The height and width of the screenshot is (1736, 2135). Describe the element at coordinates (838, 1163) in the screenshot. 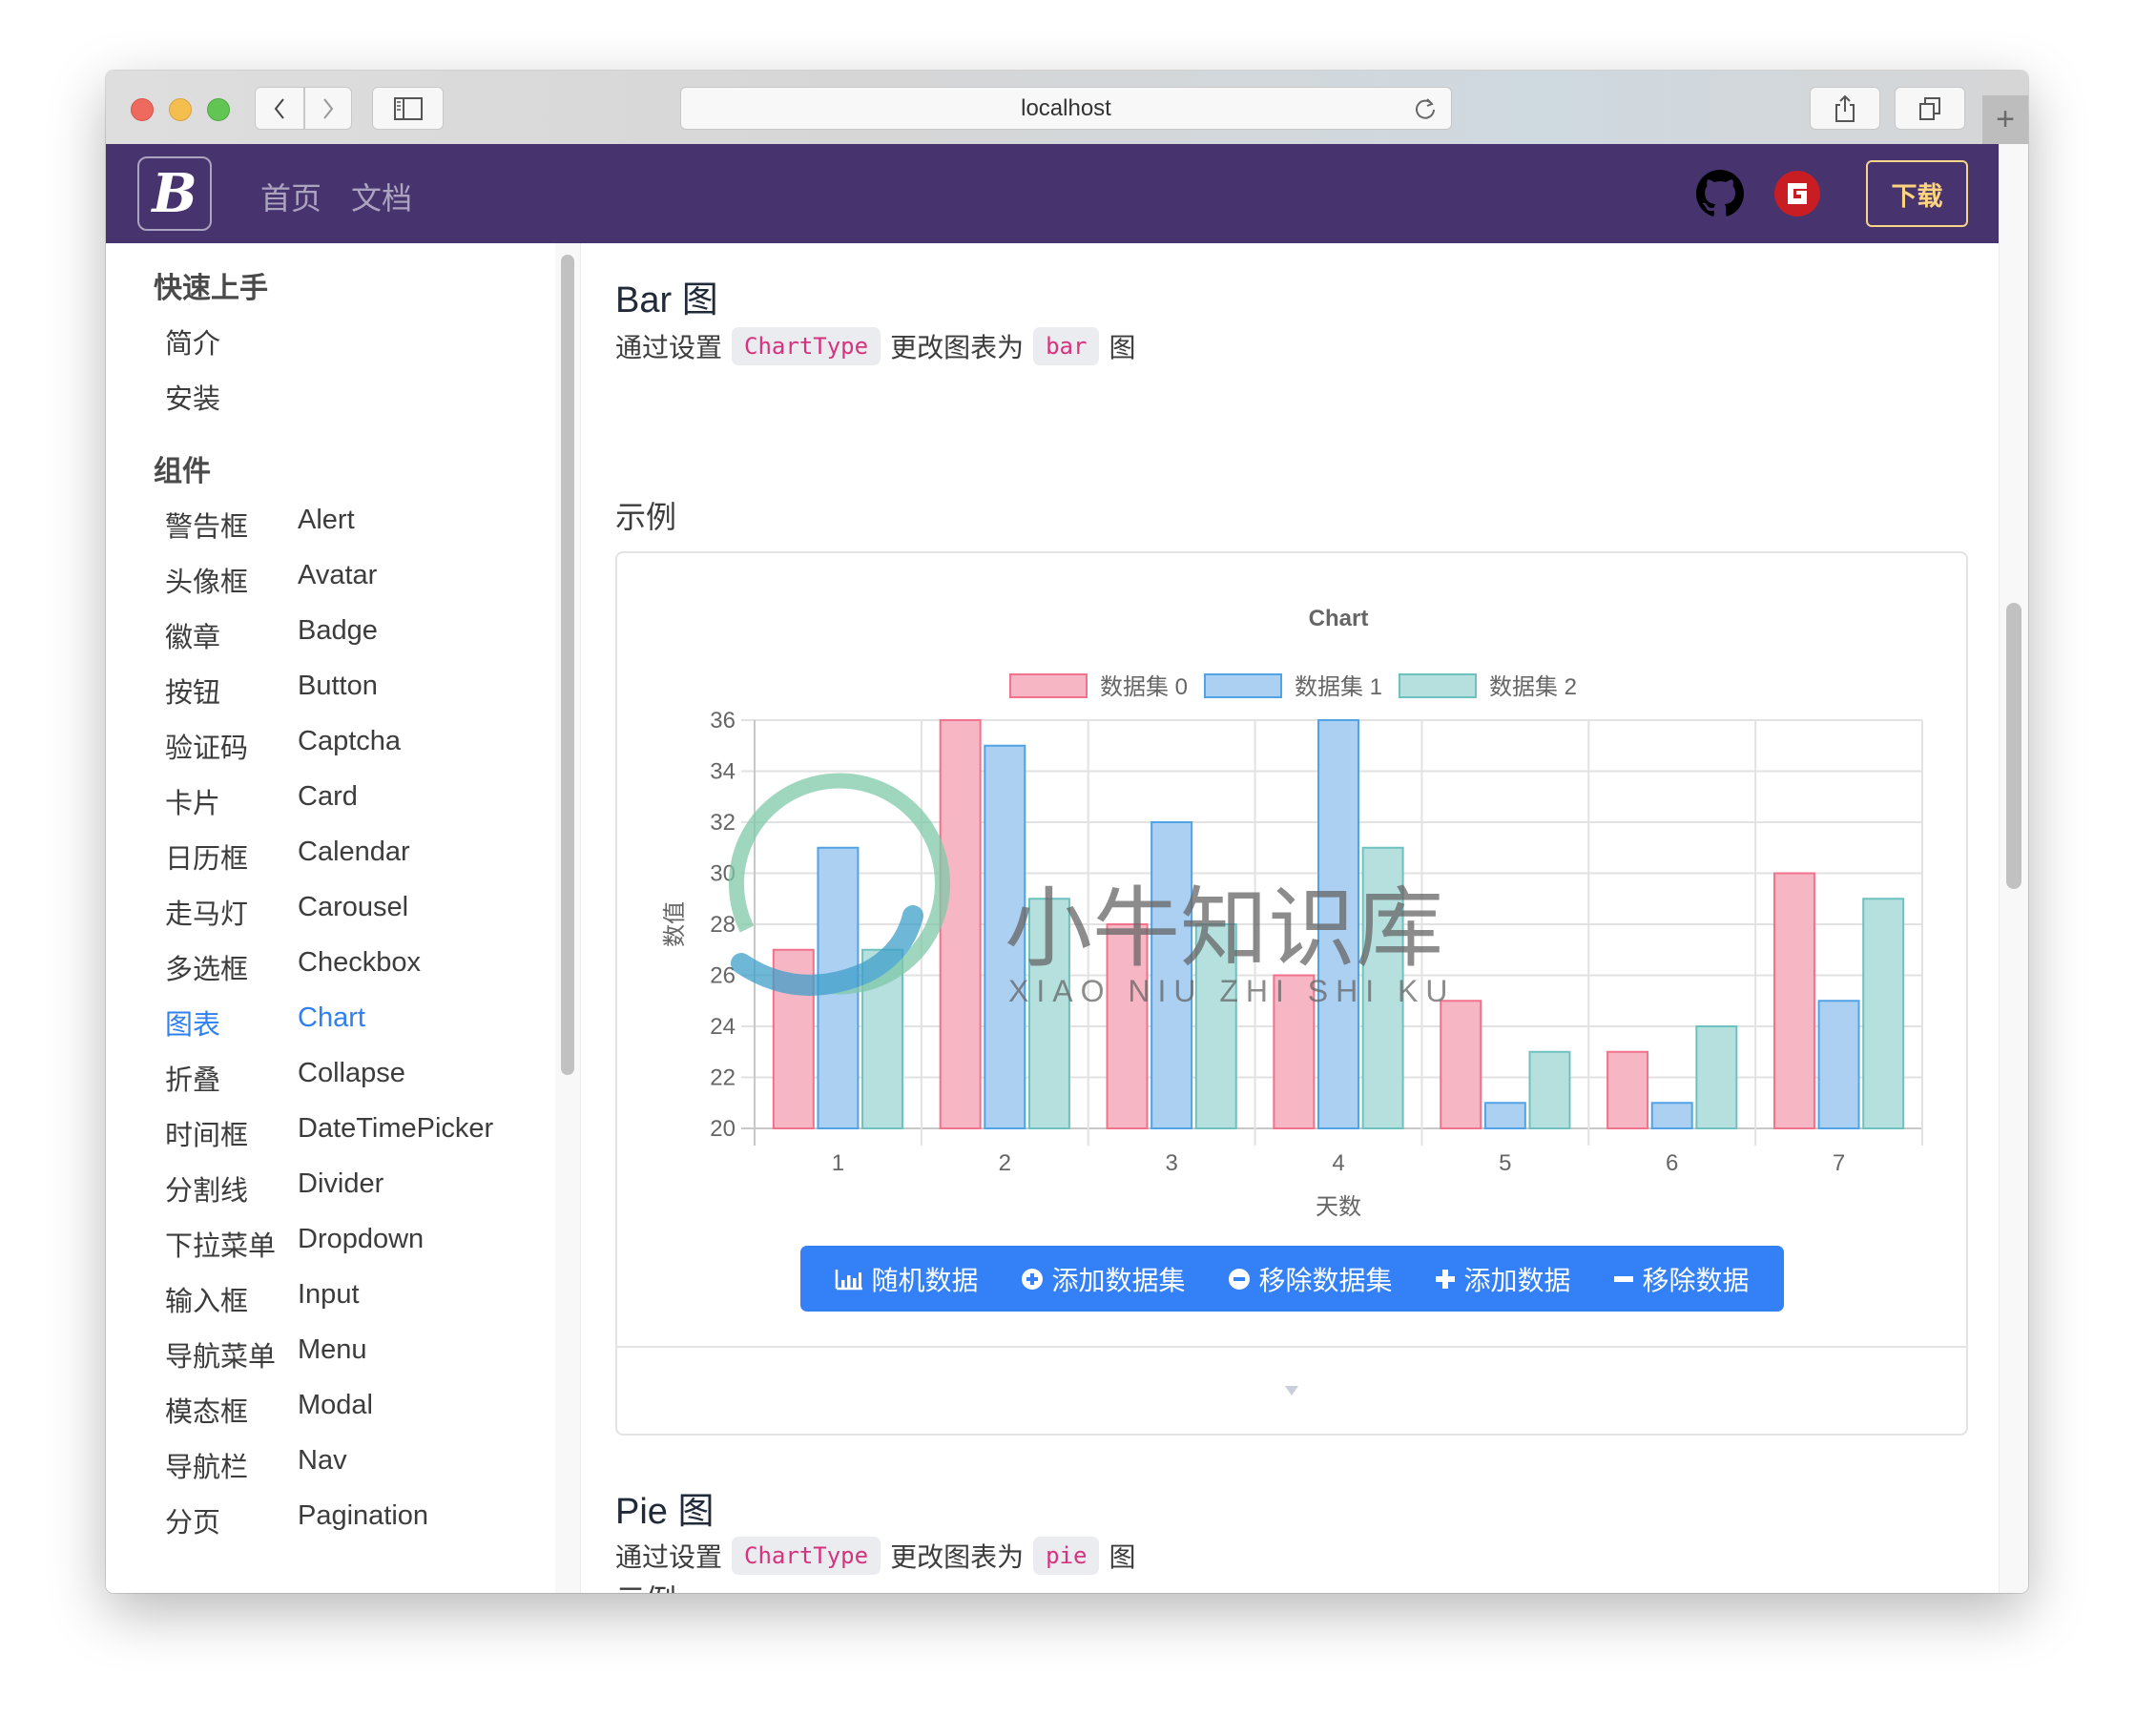

I see `x-tick-label: 1` at that location.